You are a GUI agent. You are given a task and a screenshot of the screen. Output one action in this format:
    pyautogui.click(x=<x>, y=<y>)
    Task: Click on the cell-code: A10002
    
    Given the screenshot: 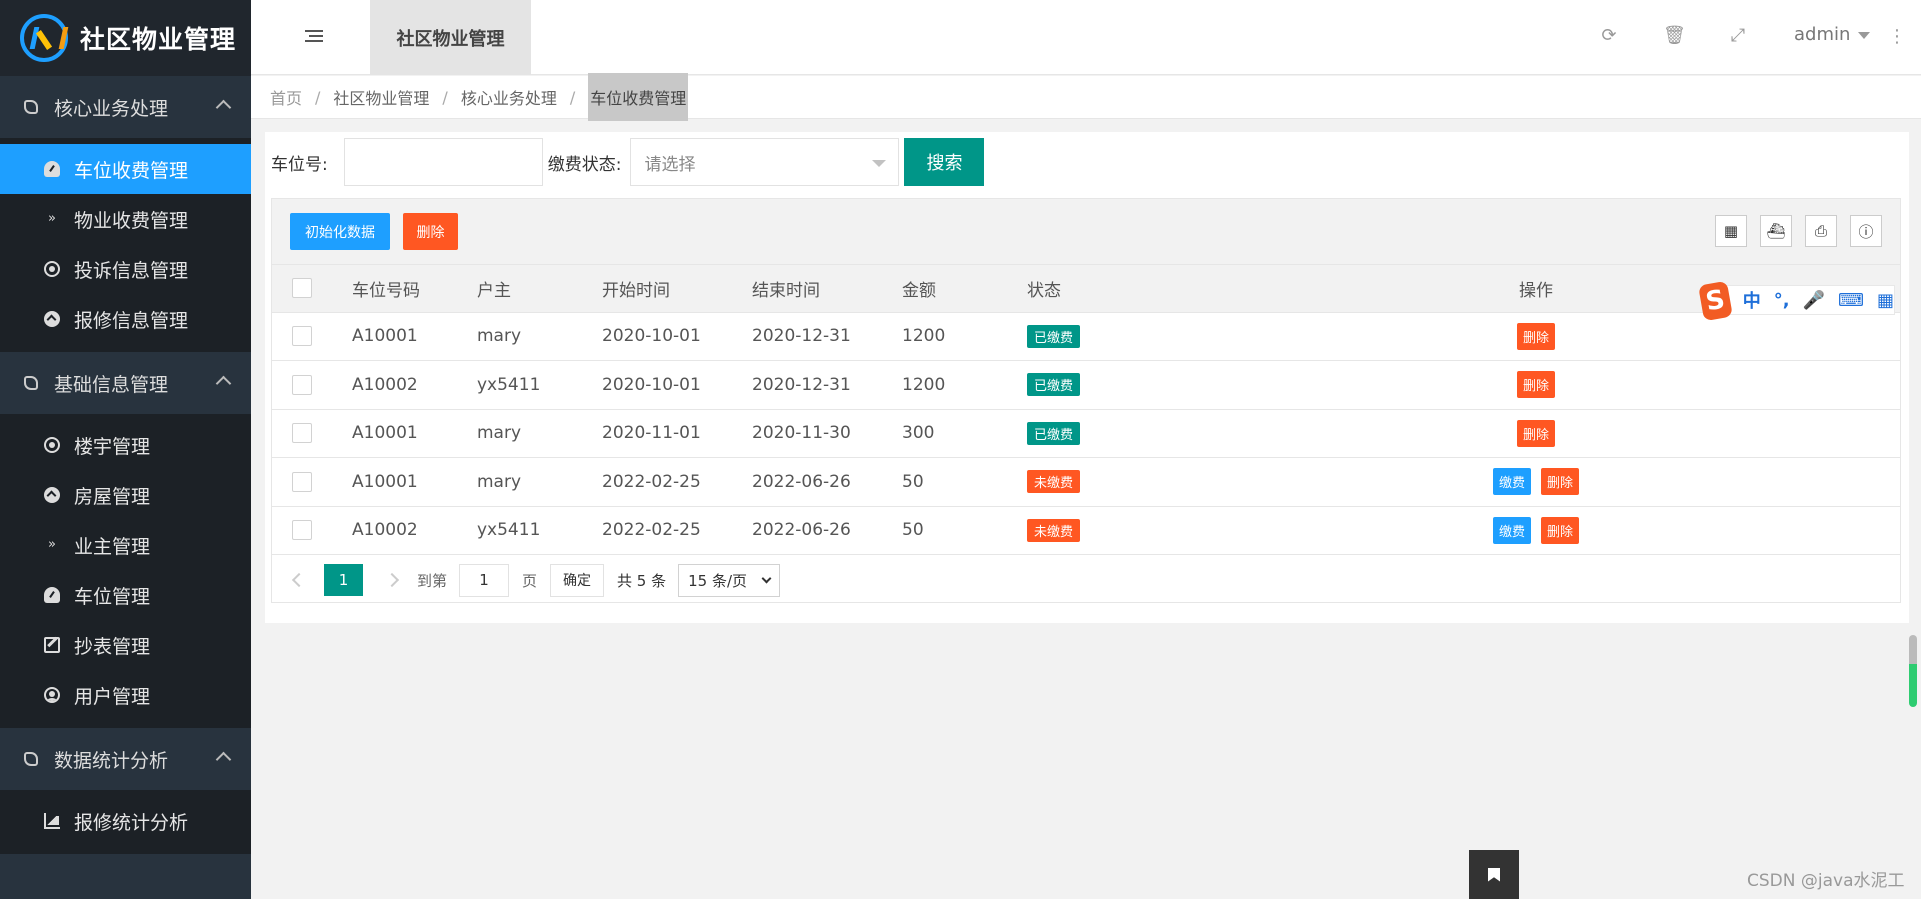 What is the action you would take?
    pyautogui.click(x=414, y=385)
    